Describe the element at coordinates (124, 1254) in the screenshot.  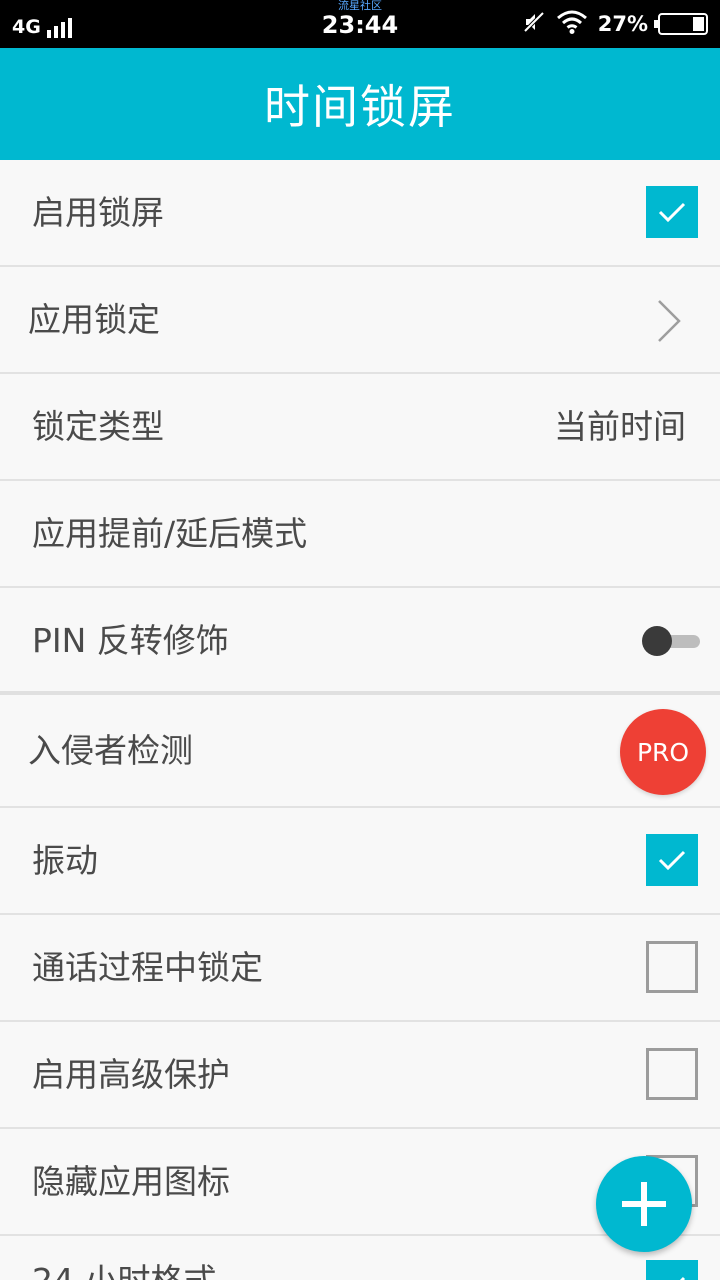
I see `setting-label: 24 小时格式` at that location.